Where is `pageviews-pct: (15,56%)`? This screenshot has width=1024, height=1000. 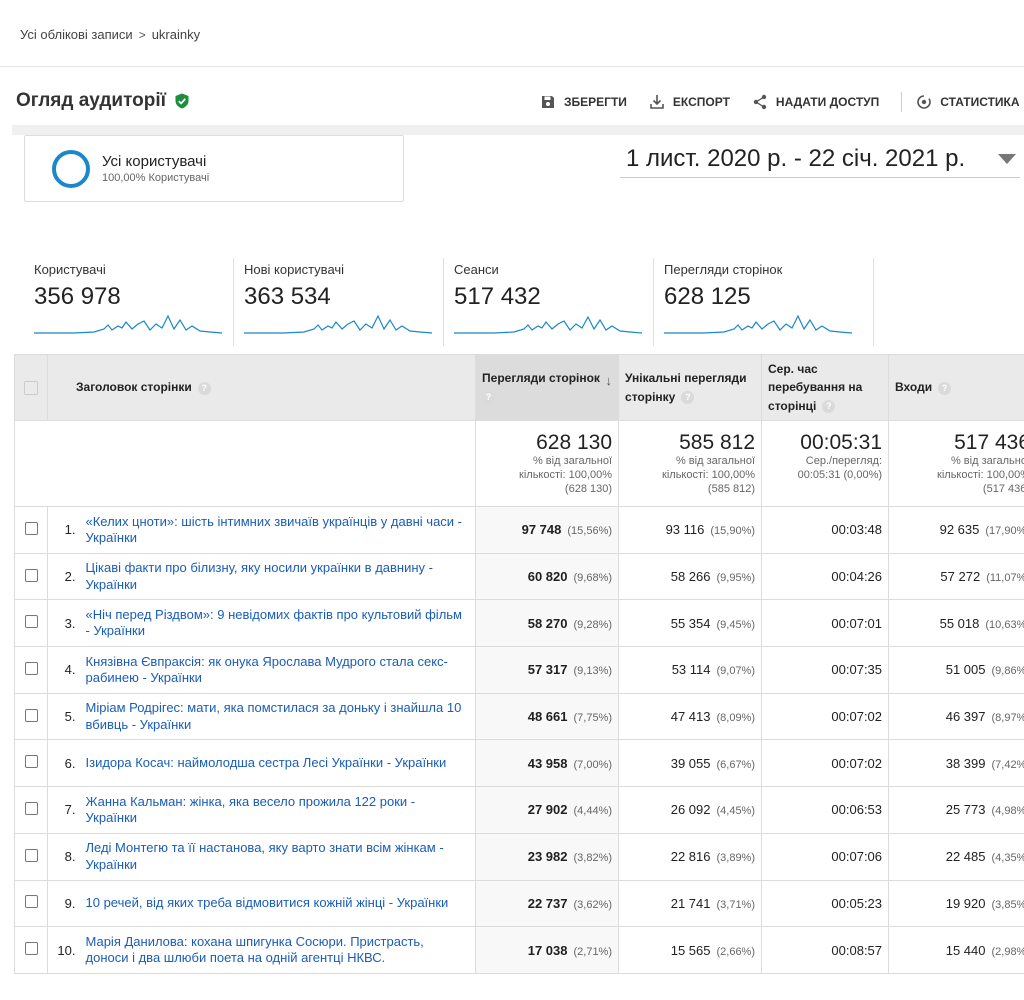 pageviews-pct: (15,56%) is located at coordinates (590, 531).